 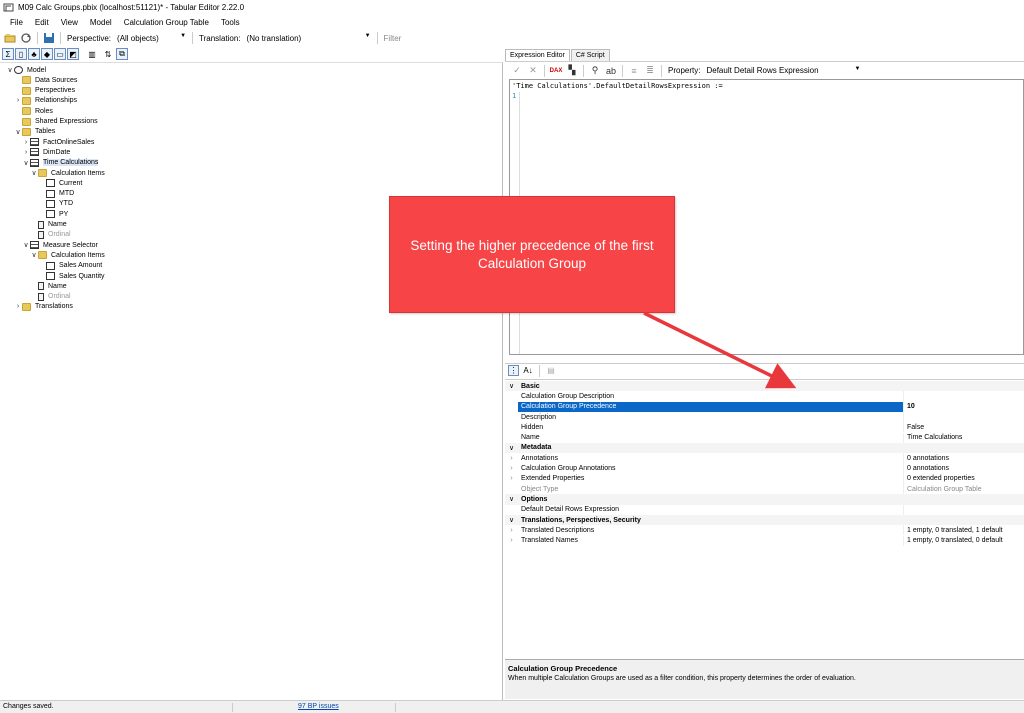 I want to click on translation-dropdown: (No translation) ▼, so click(x=309, y=38).